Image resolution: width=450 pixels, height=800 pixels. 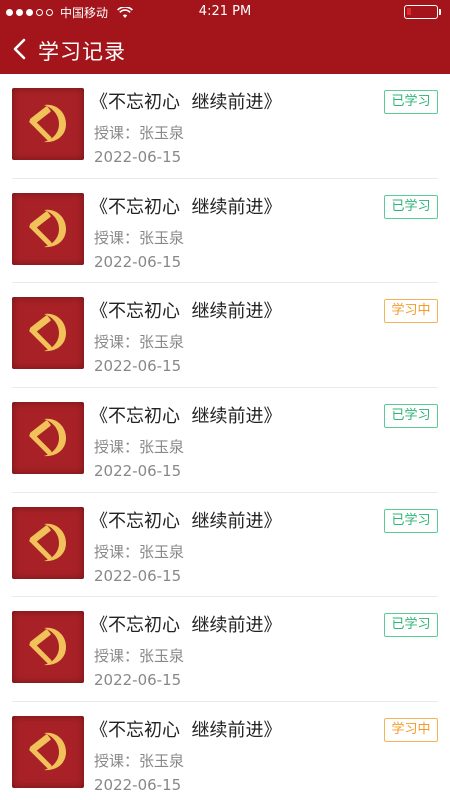 I want to click on status-time: 4:21 PM, so click(x=225, y=11).